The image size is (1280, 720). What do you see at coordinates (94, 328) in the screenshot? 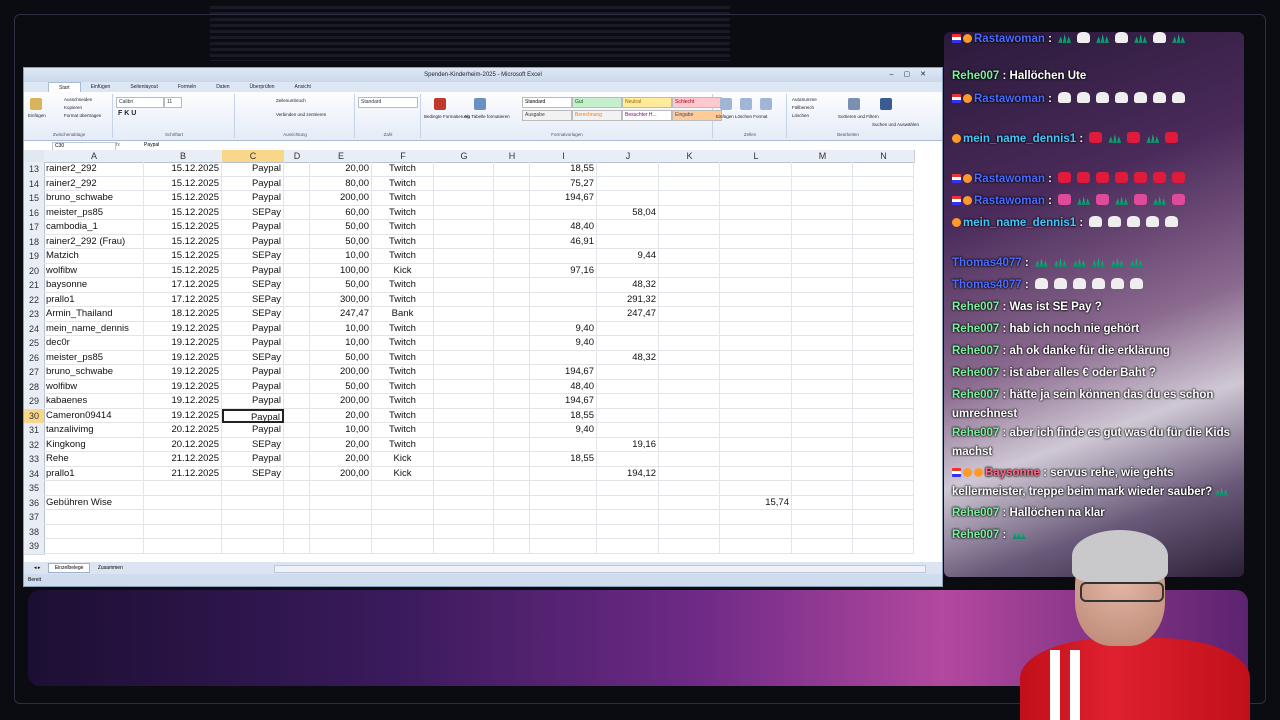
I see `cell-a24: mein_name_dennis` at bounding box center [94, 328].